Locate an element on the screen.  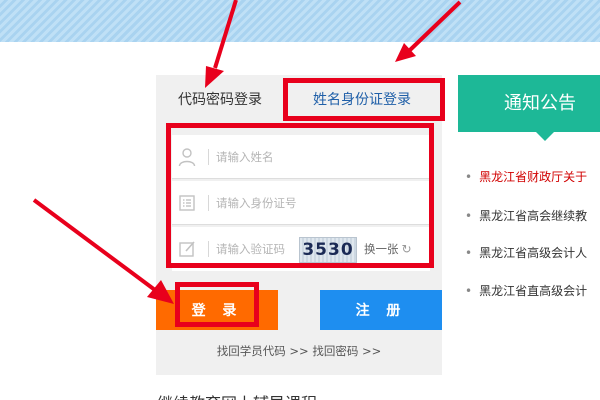
id-field-row is located at coordinates (301, 203).